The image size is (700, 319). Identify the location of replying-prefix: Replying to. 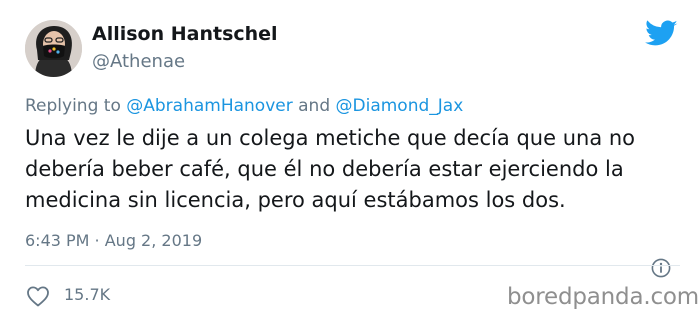
(73, 106).